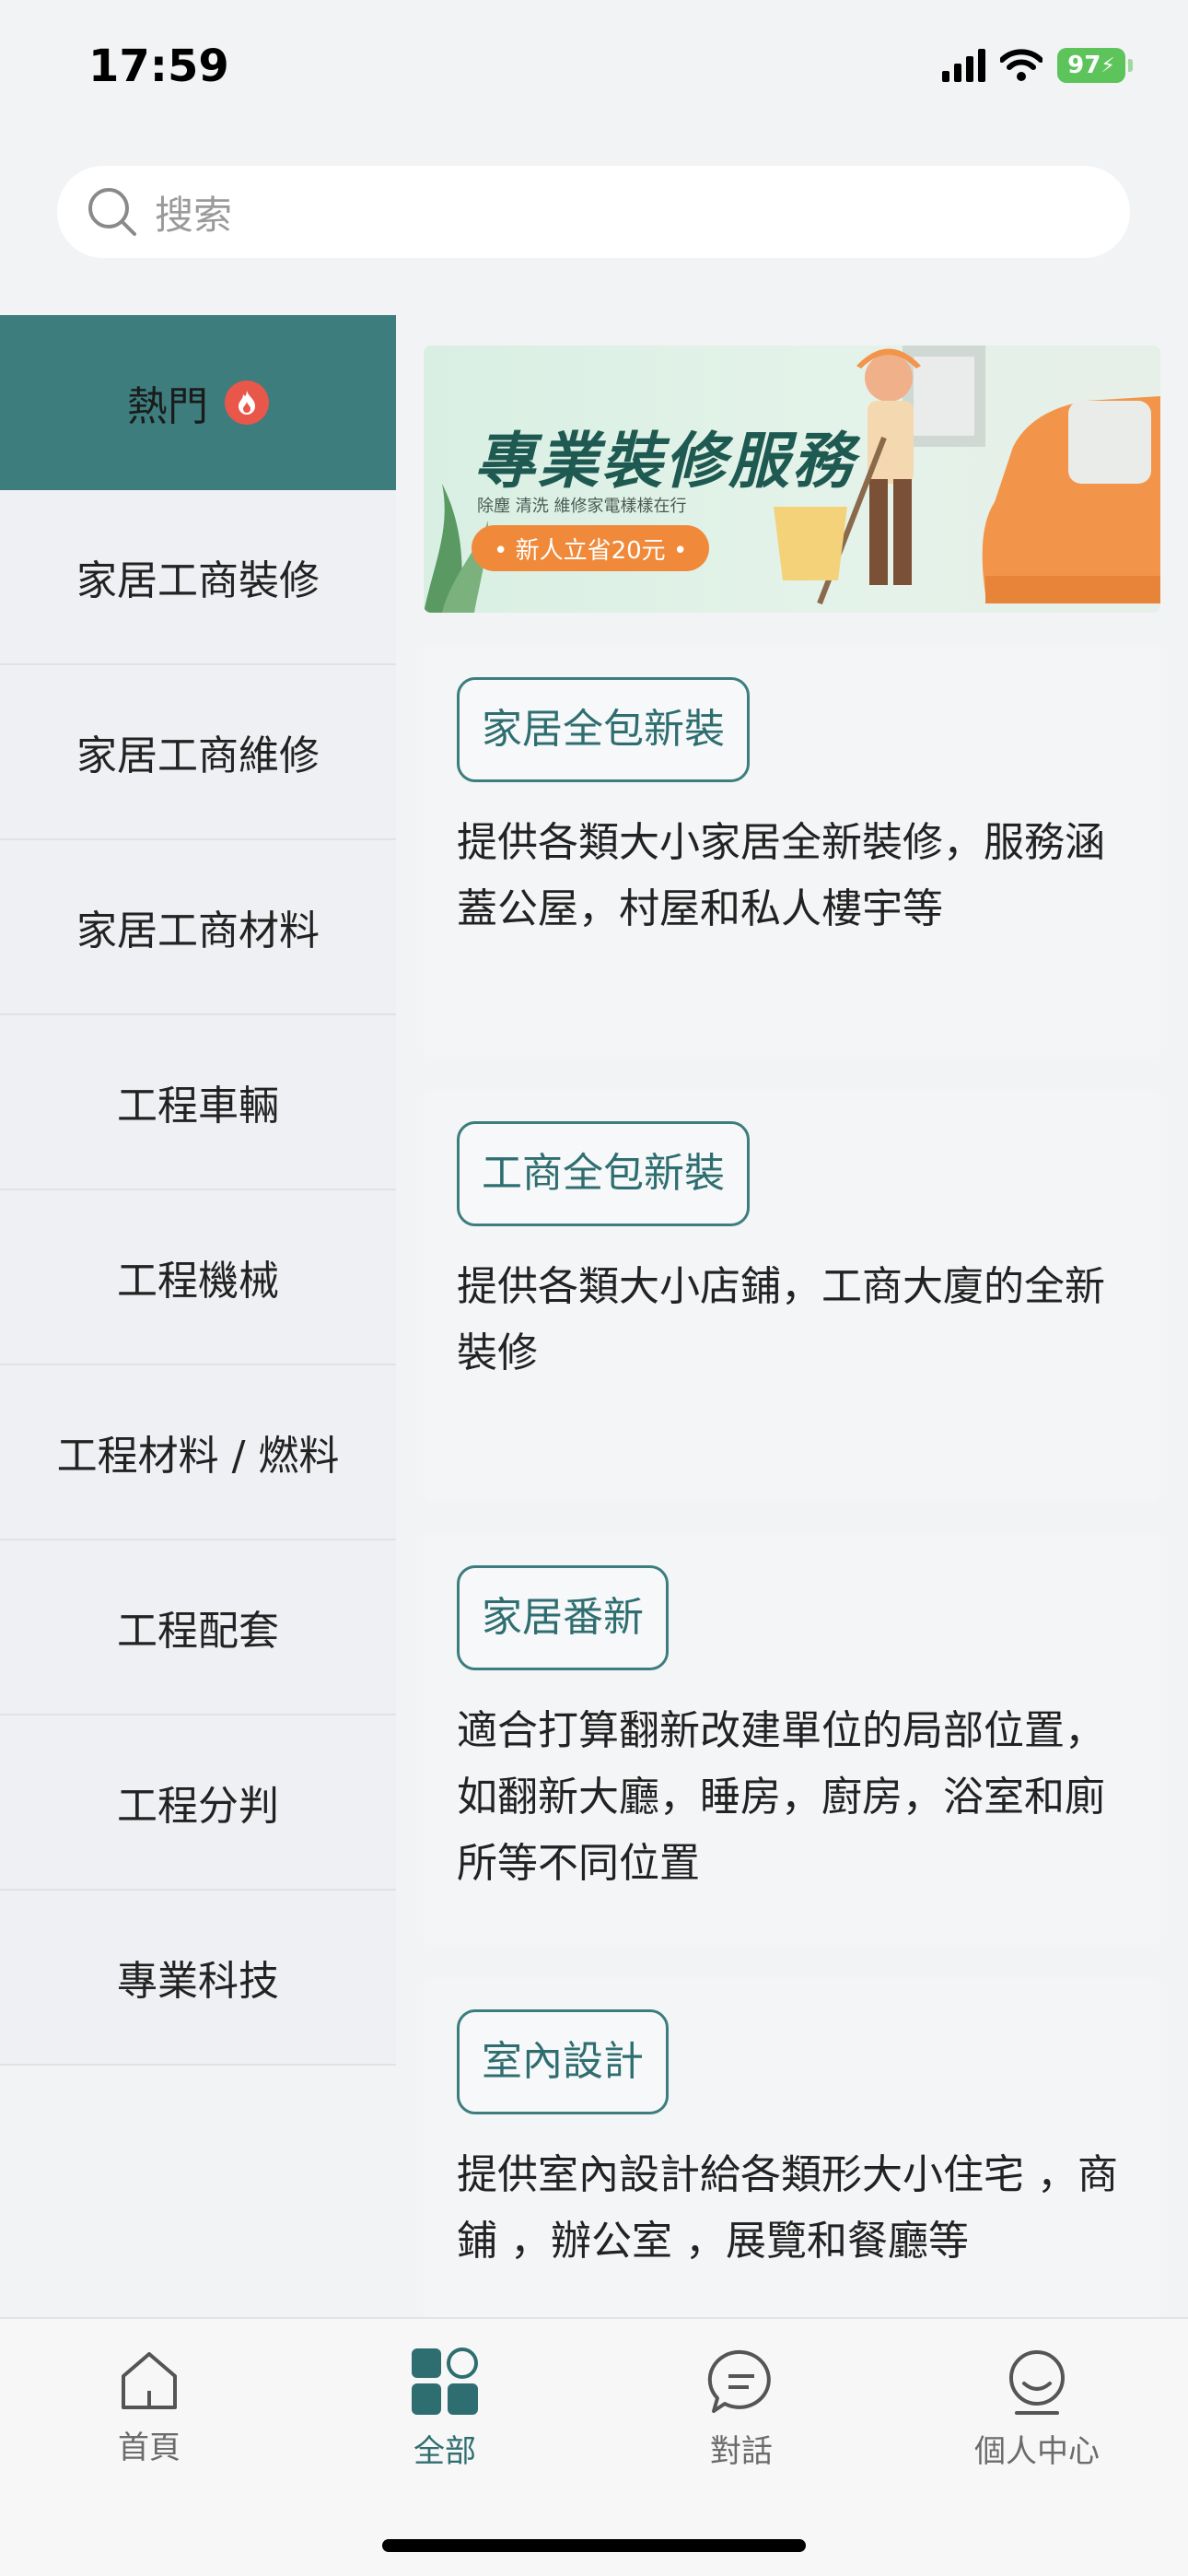 The image size is (1188, 2576). I want to click on home-indicator, so click(594, 2545).